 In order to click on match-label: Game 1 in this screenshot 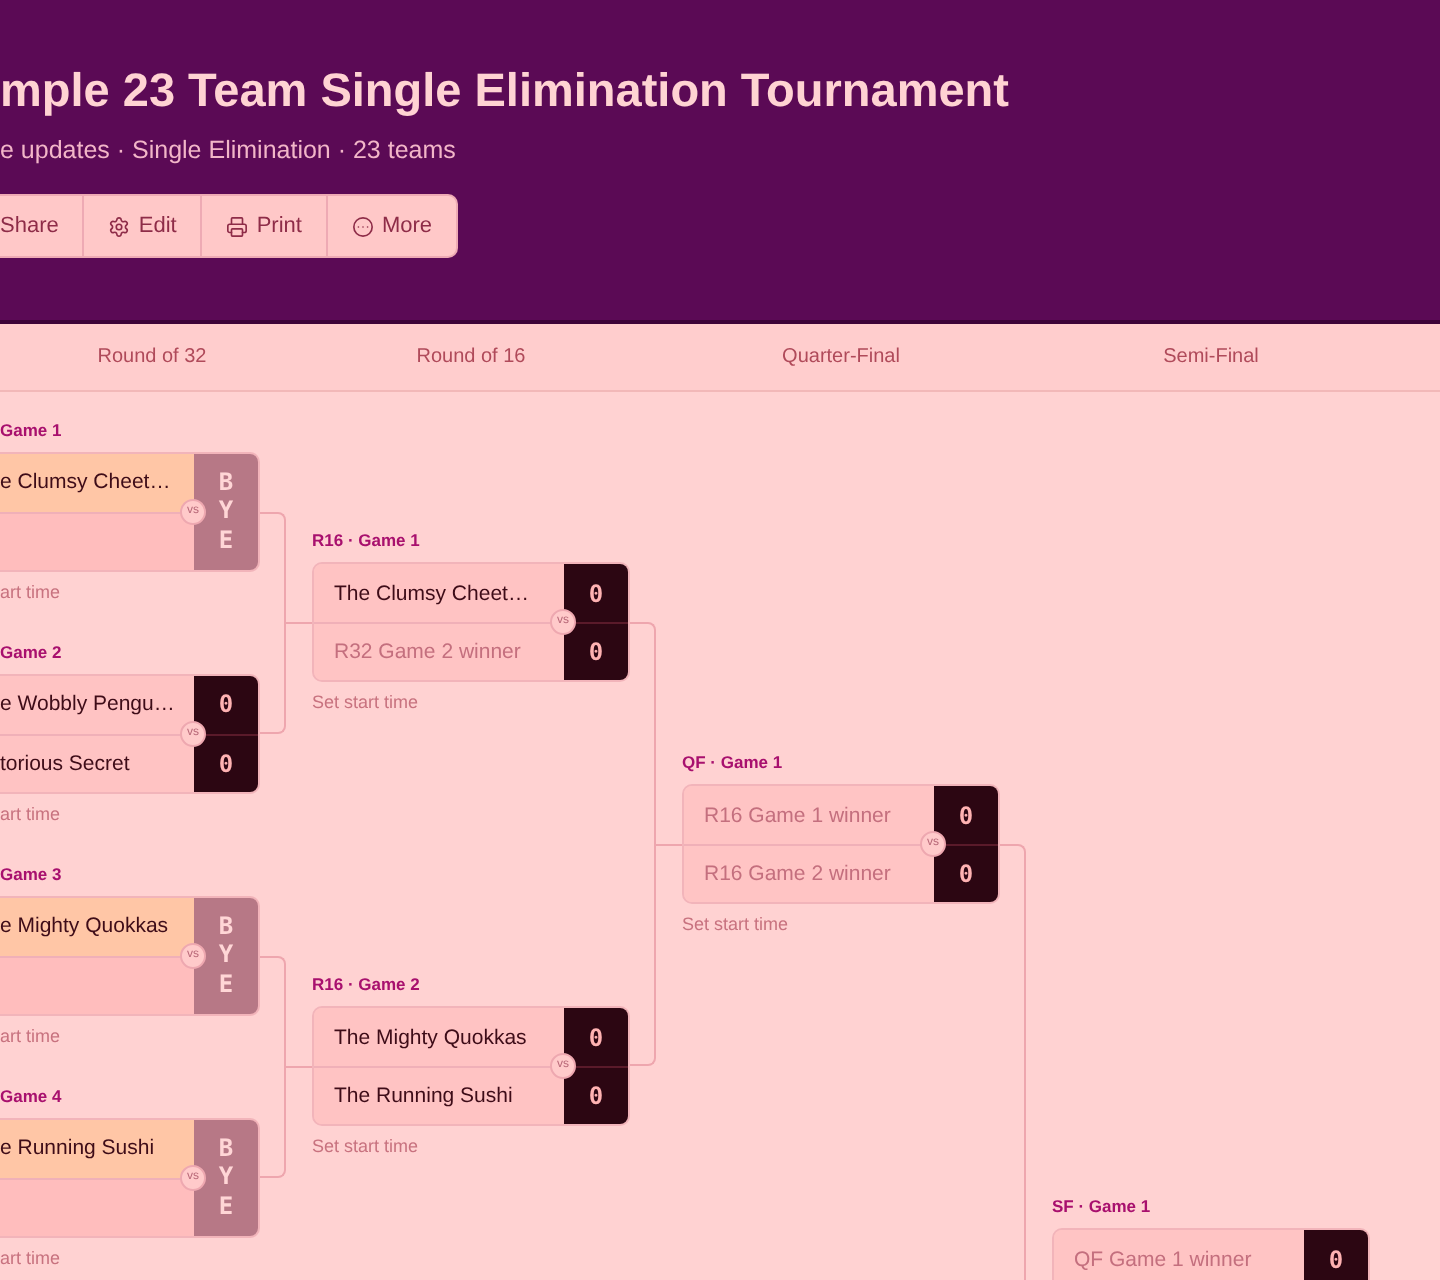, I will do `click(31, 430)`.